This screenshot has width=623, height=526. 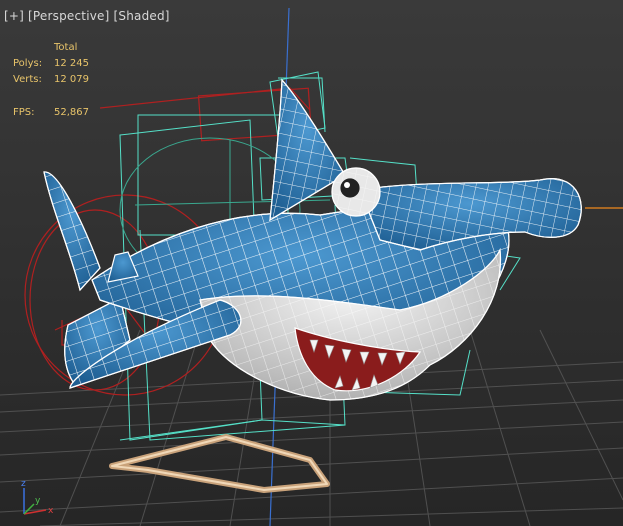 What do you see at coordinates (71, 63) in the screenshot?
I see `polys-value: 12 245` at bounding box center [71, 63].